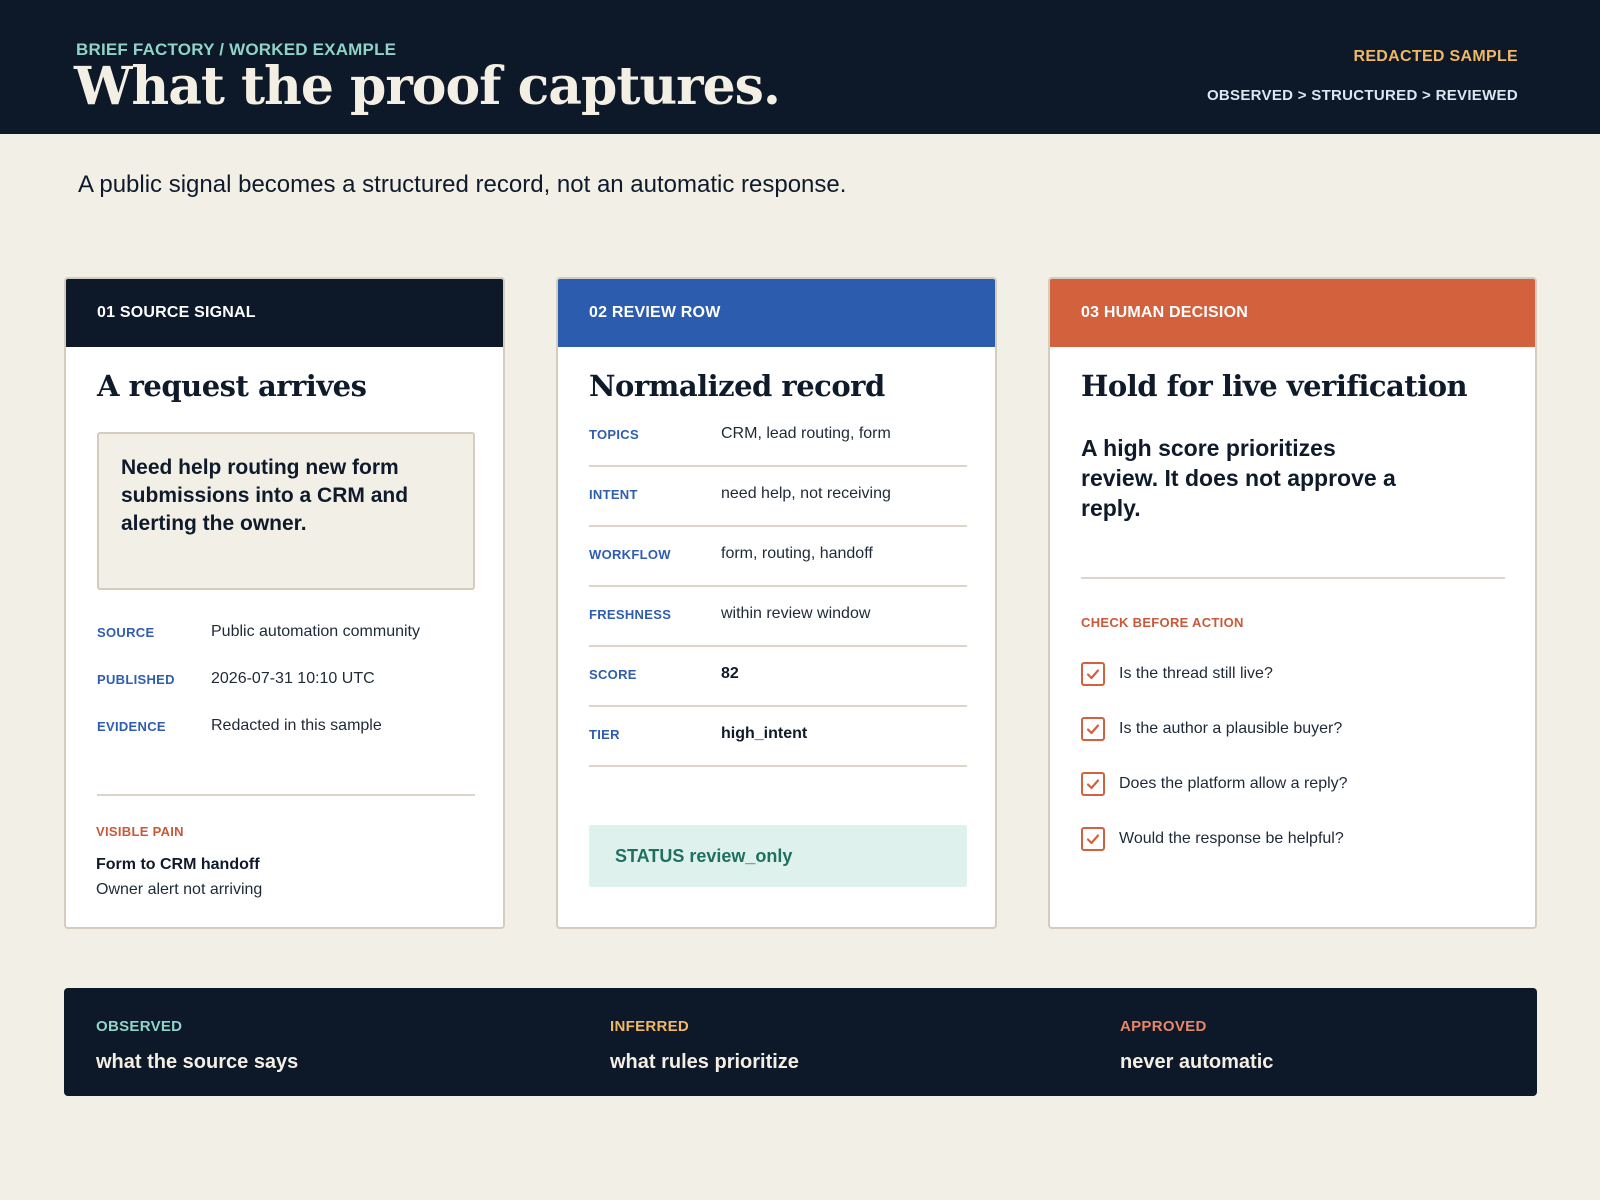 This screenshot has width=1600, height=1200. Describe the element at coordinates (630, 614) in the screenshot. I see `record-key: FRESHNESS` at that location.